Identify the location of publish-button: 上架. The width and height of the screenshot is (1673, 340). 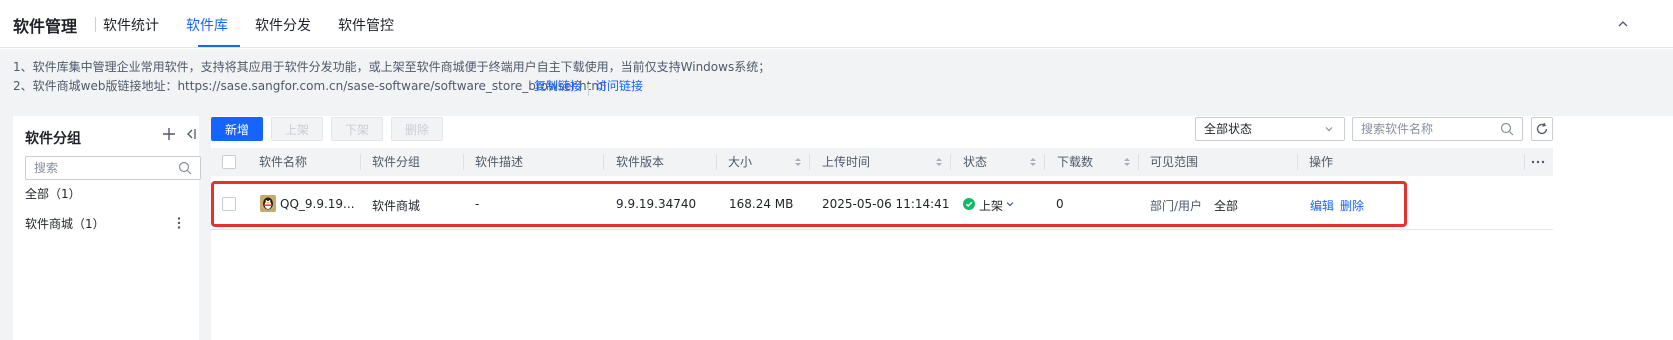
(297, 129).